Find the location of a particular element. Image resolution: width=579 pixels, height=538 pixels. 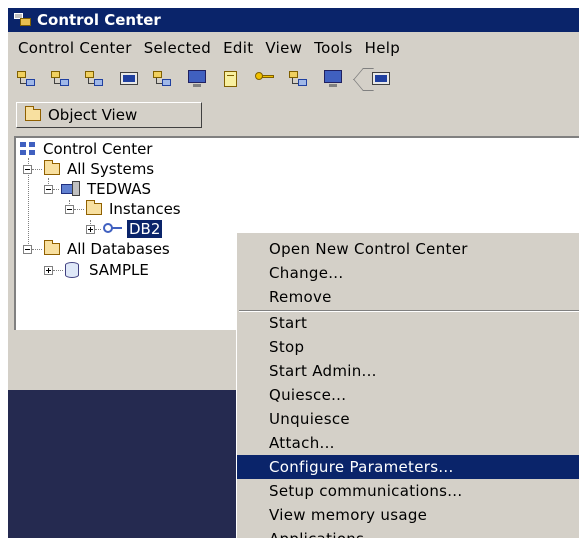

control-center-node-icon is located at coordinates (28, 149).